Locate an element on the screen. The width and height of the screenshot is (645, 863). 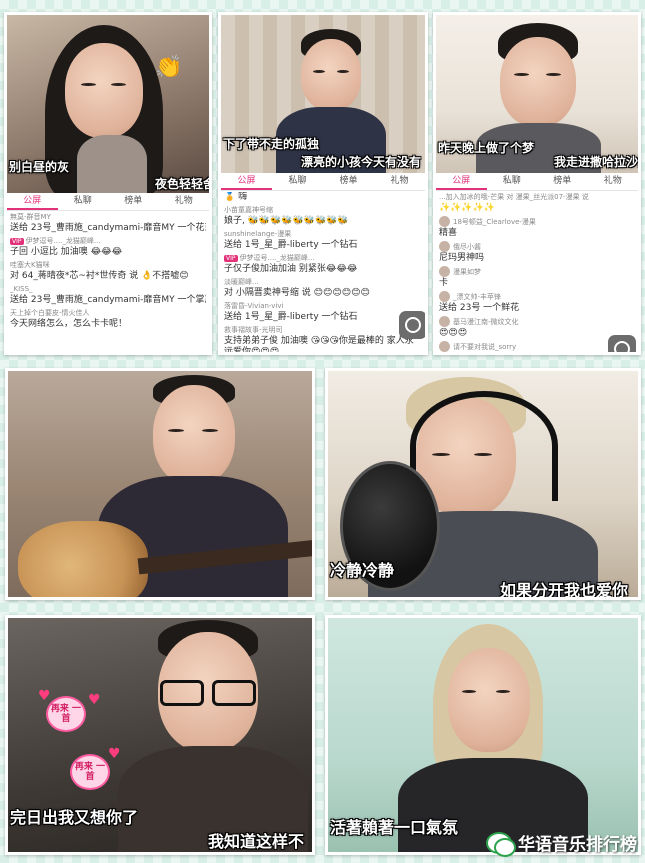
watermark: 华语音乐排行榜 is located at coordinates (561, 843).